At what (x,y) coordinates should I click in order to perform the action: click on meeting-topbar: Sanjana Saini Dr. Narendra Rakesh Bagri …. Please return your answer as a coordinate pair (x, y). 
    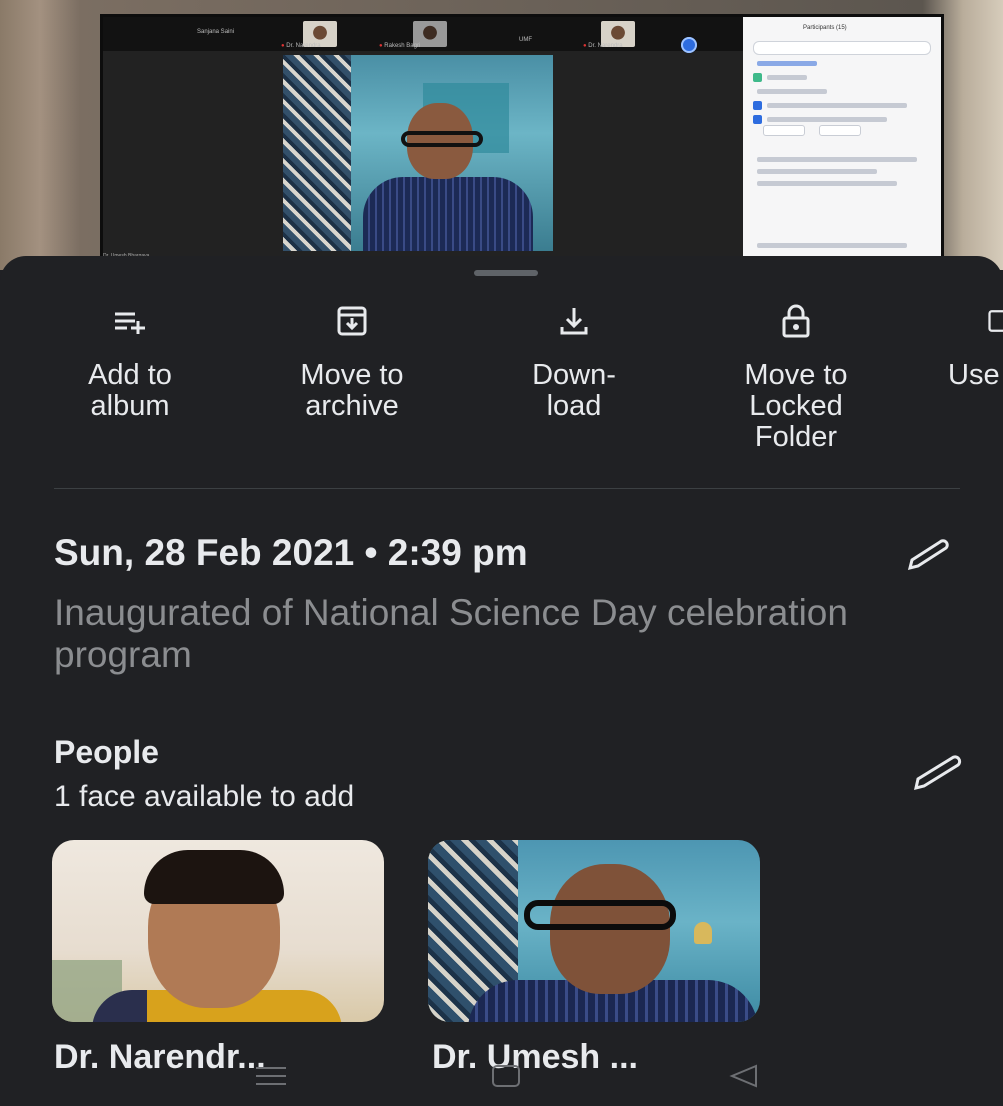
    Looking at the image, I should click on (423, 34).